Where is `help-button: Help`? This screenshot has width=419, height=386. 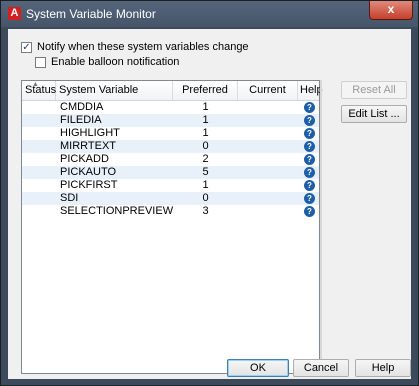 help-button: Help is located at coordinates (383, 368).